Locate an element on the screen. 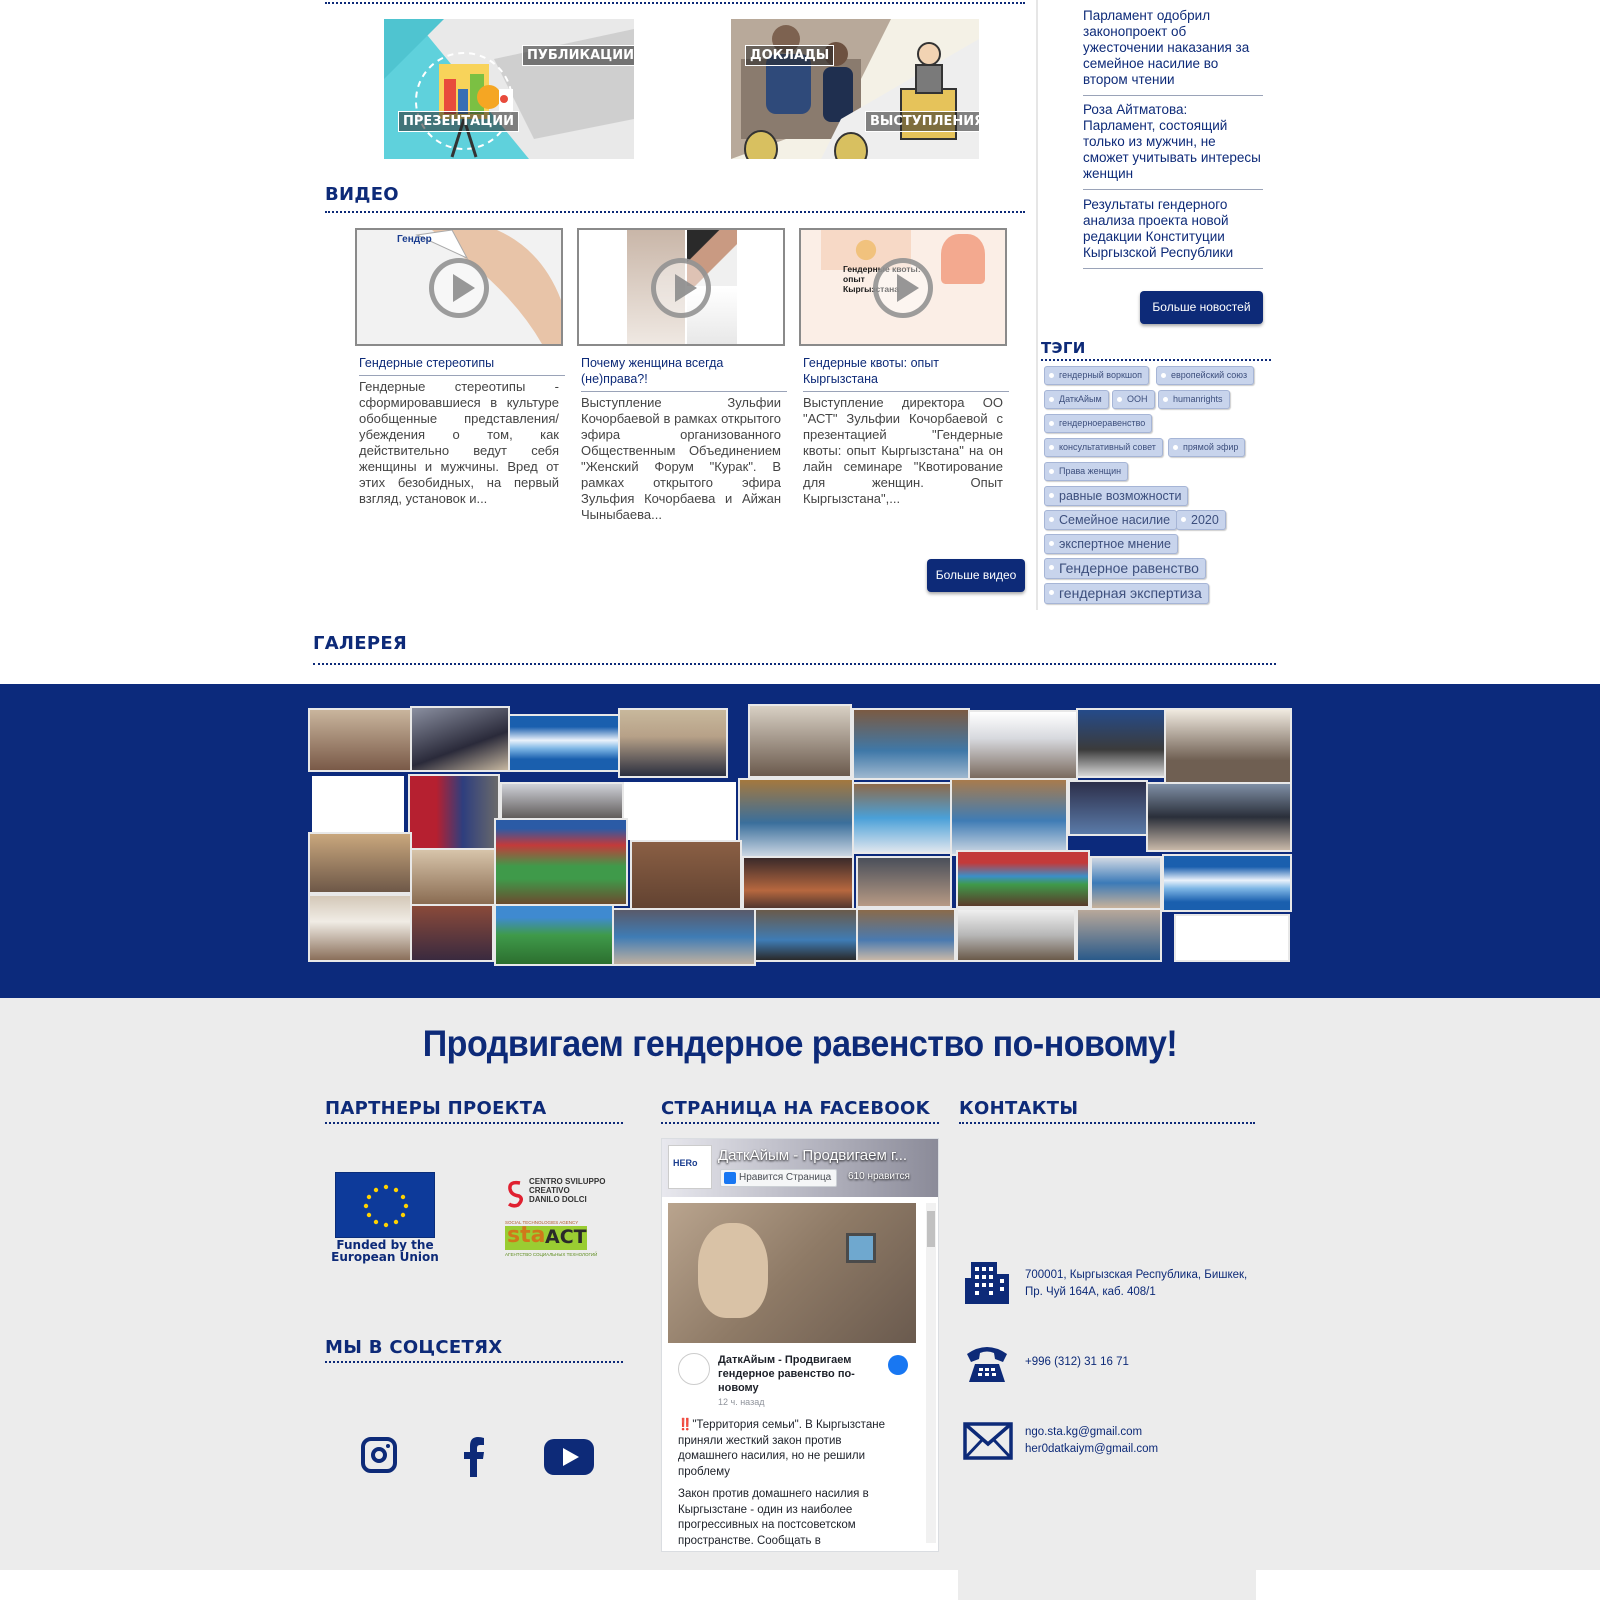  facebook-post-window is located at coordinates (861, 1248).